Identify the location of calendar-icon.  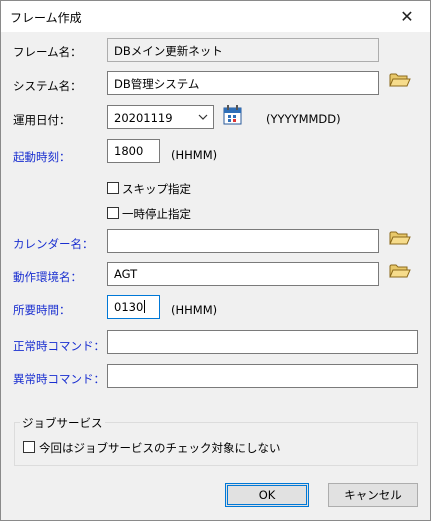
(232, 115).